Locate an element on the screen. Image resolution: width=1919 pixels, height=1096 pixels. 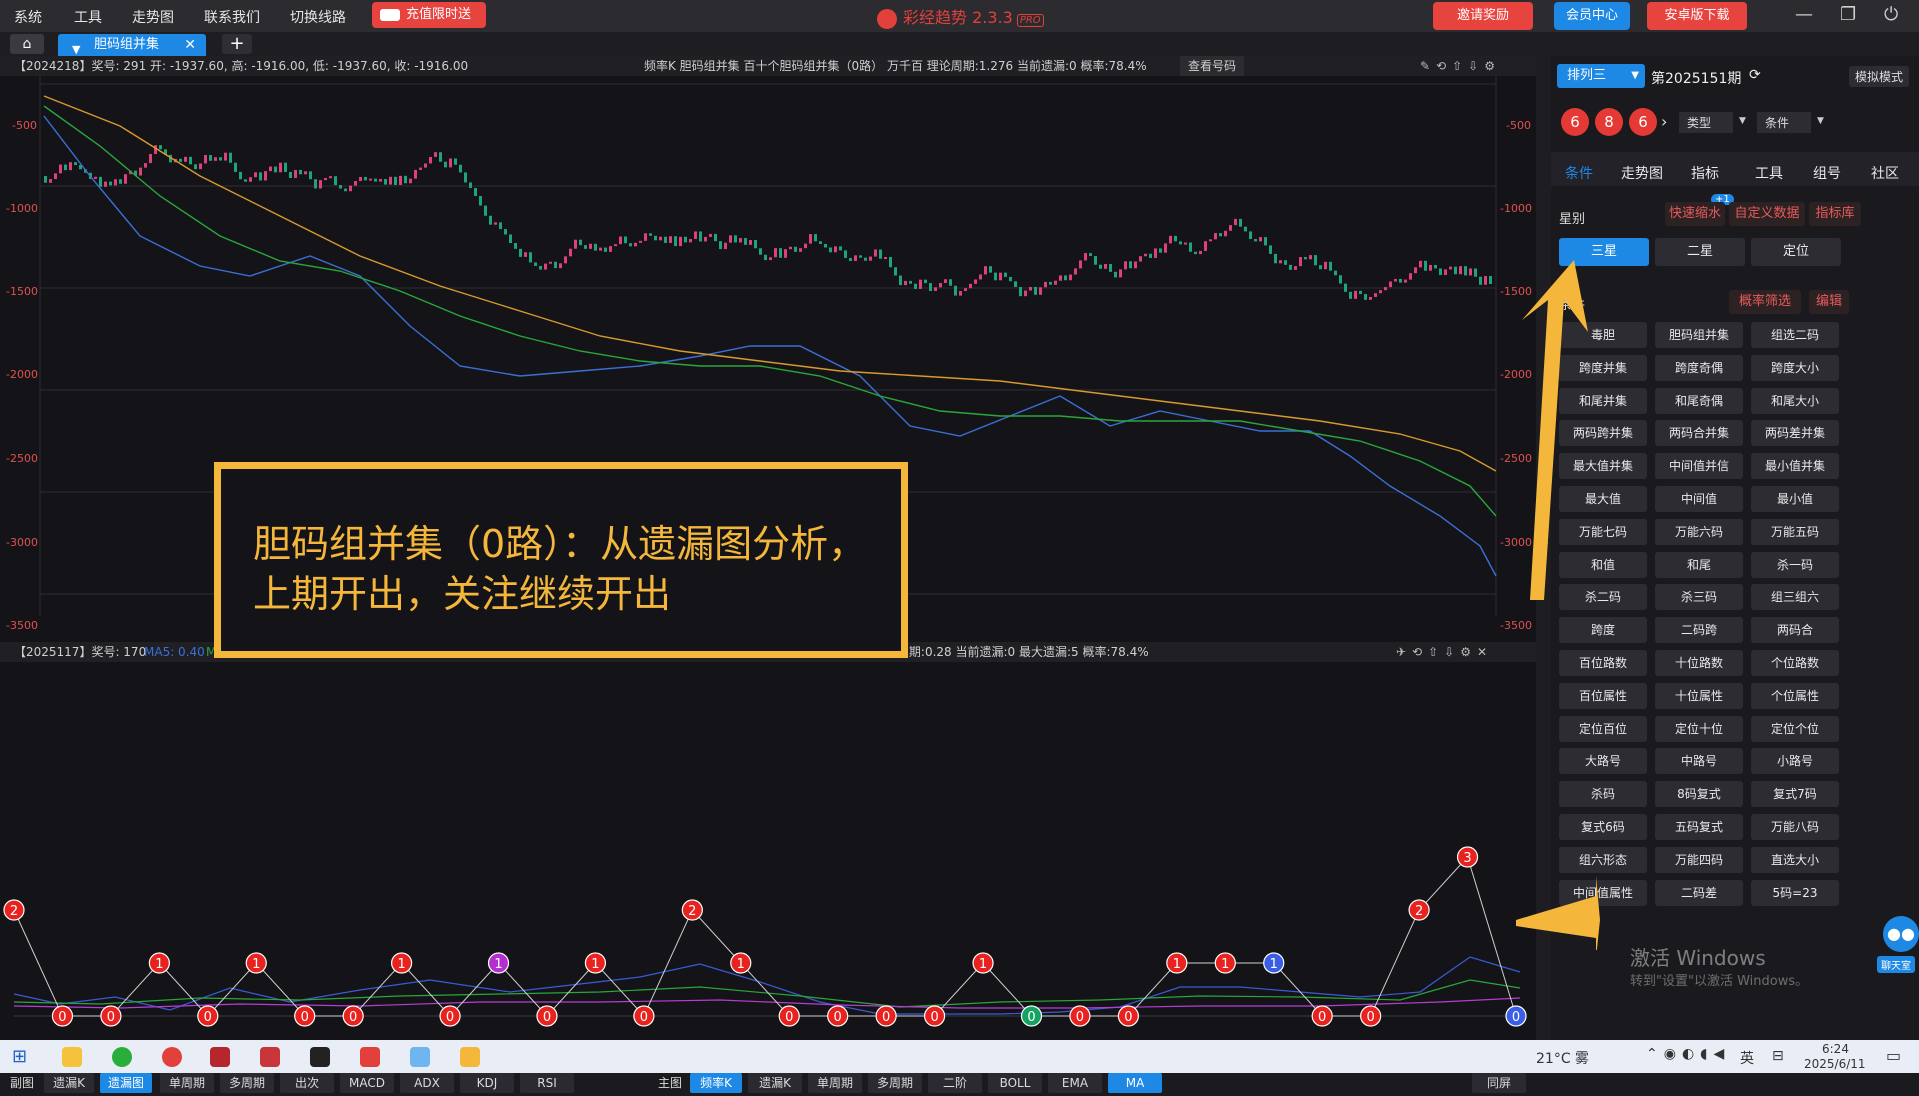
condition-item: 组选二码 is located at coordinates (1795, 335).